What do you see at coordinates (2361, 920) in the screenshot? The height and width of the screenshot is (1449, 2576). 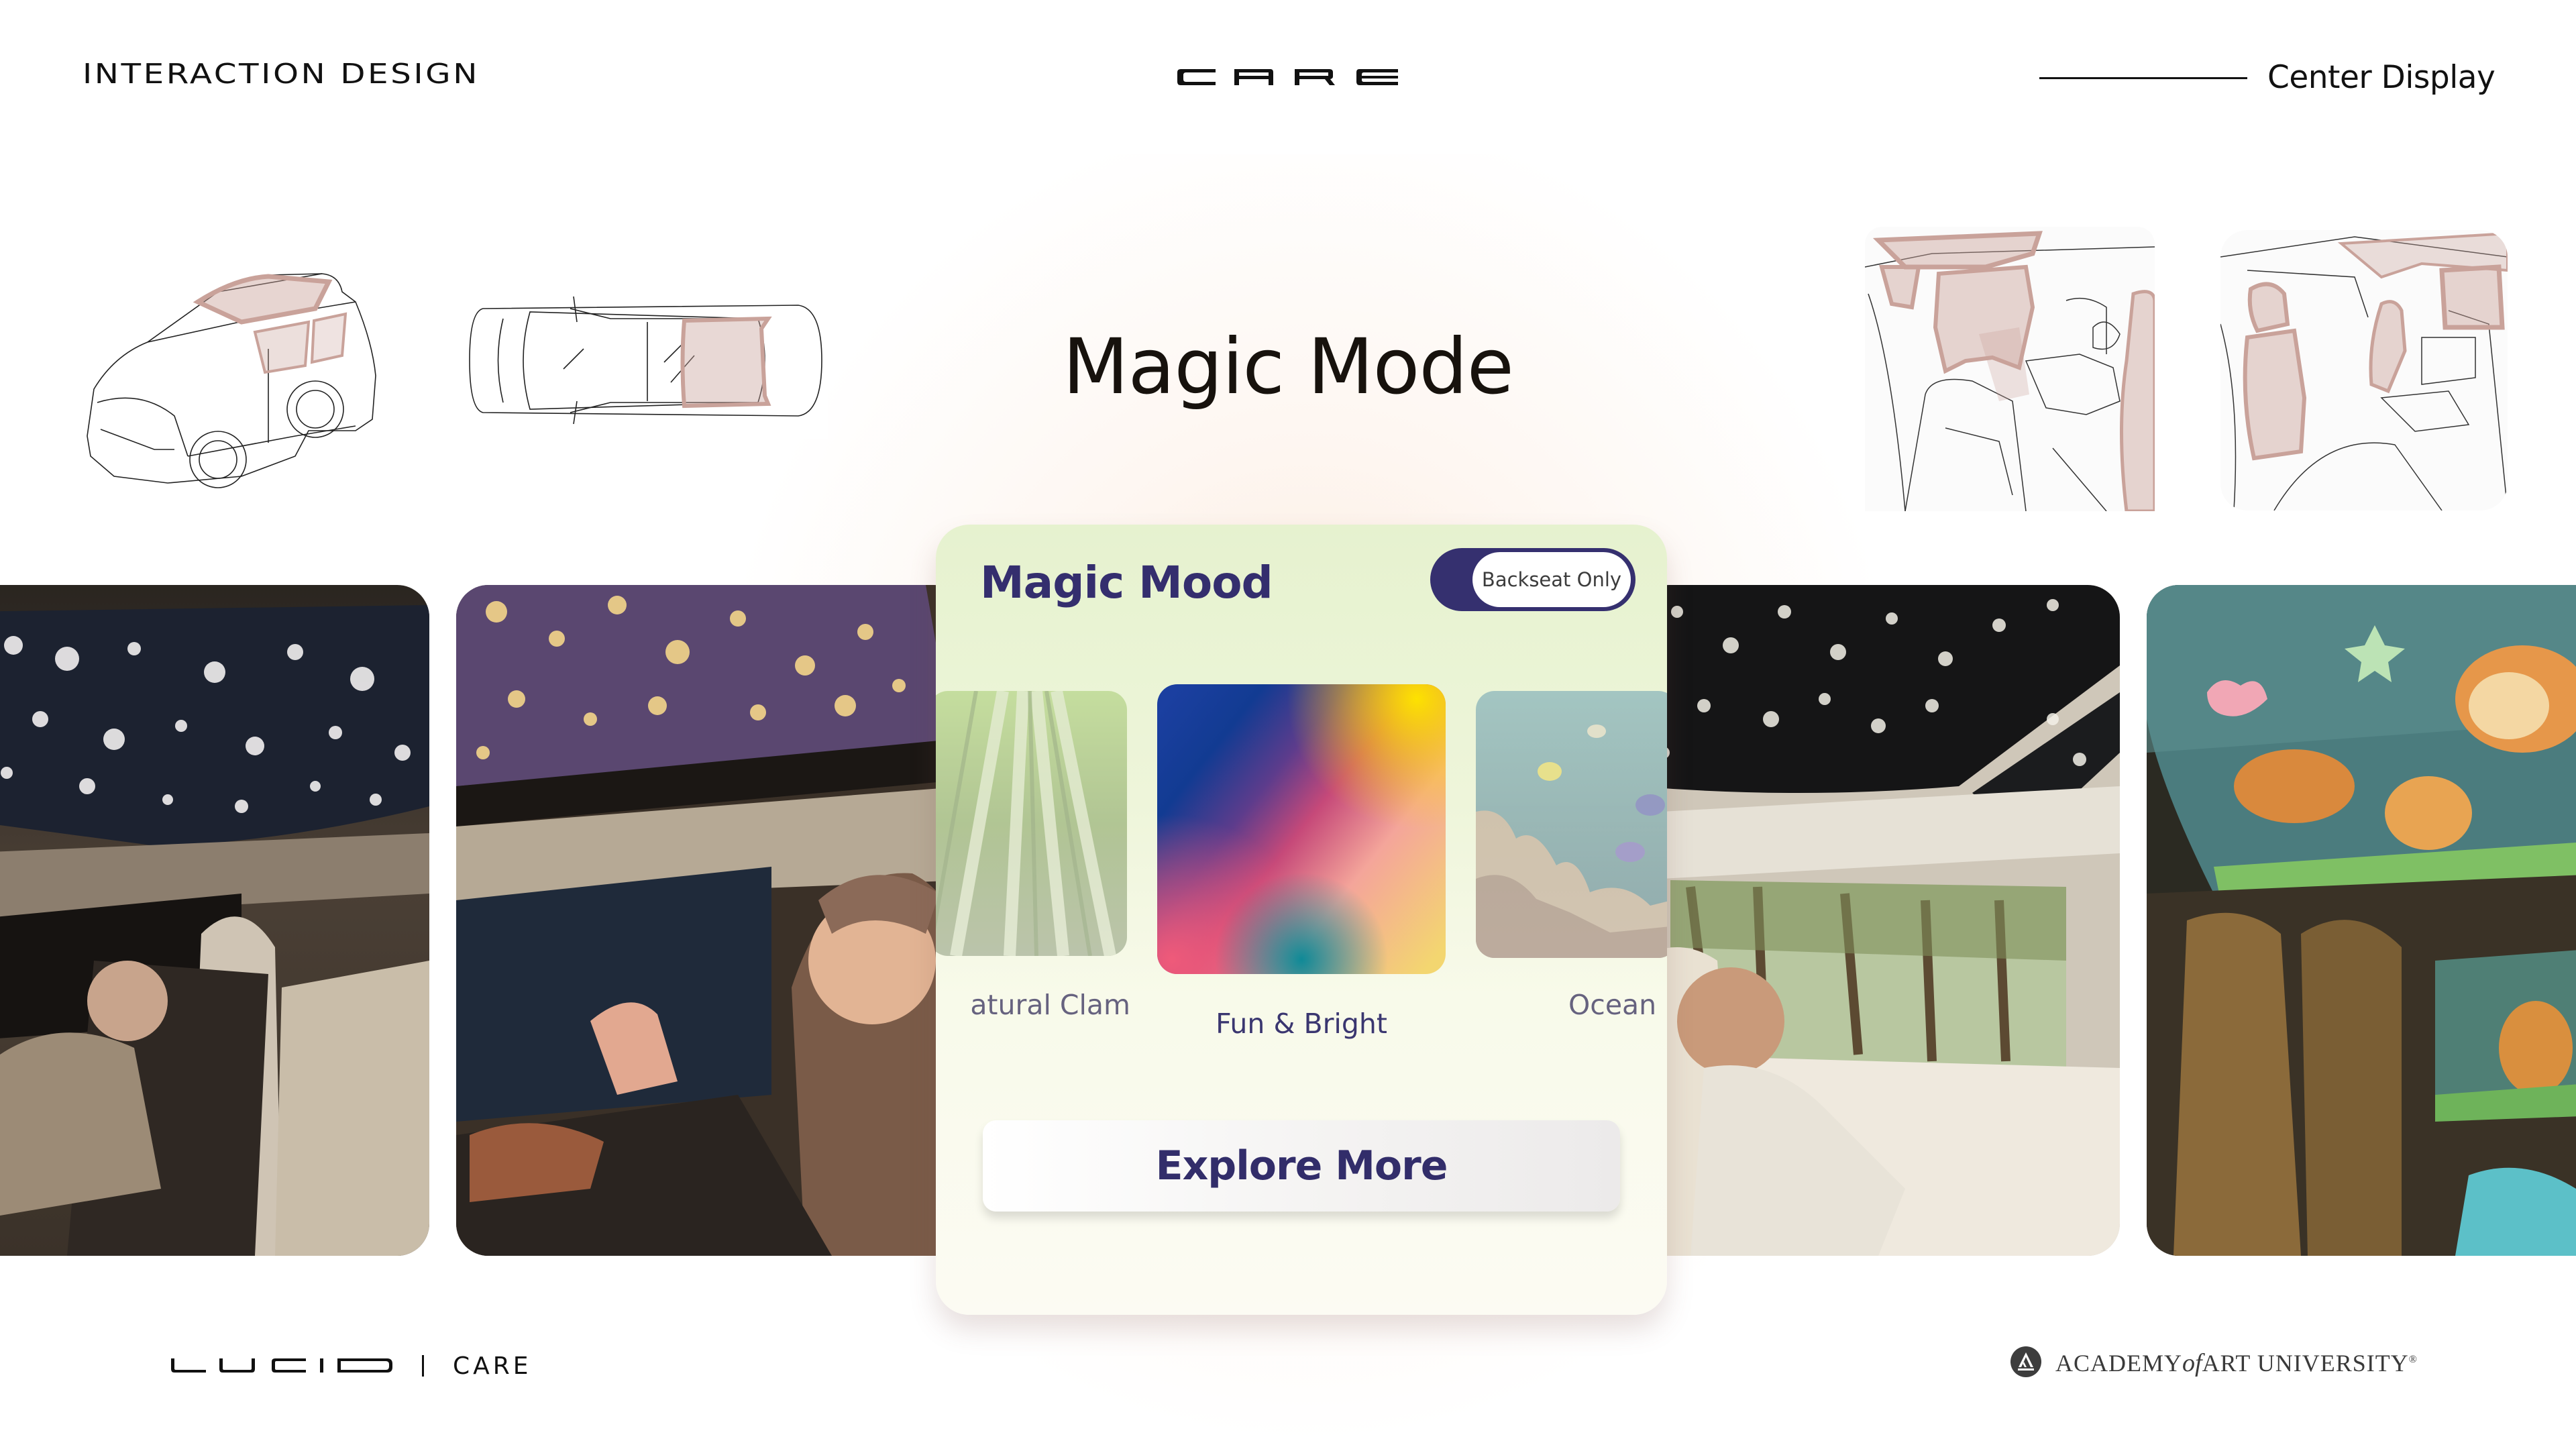 I see `photo-cartoon-sunroof` at bounding box center [2361, 920].